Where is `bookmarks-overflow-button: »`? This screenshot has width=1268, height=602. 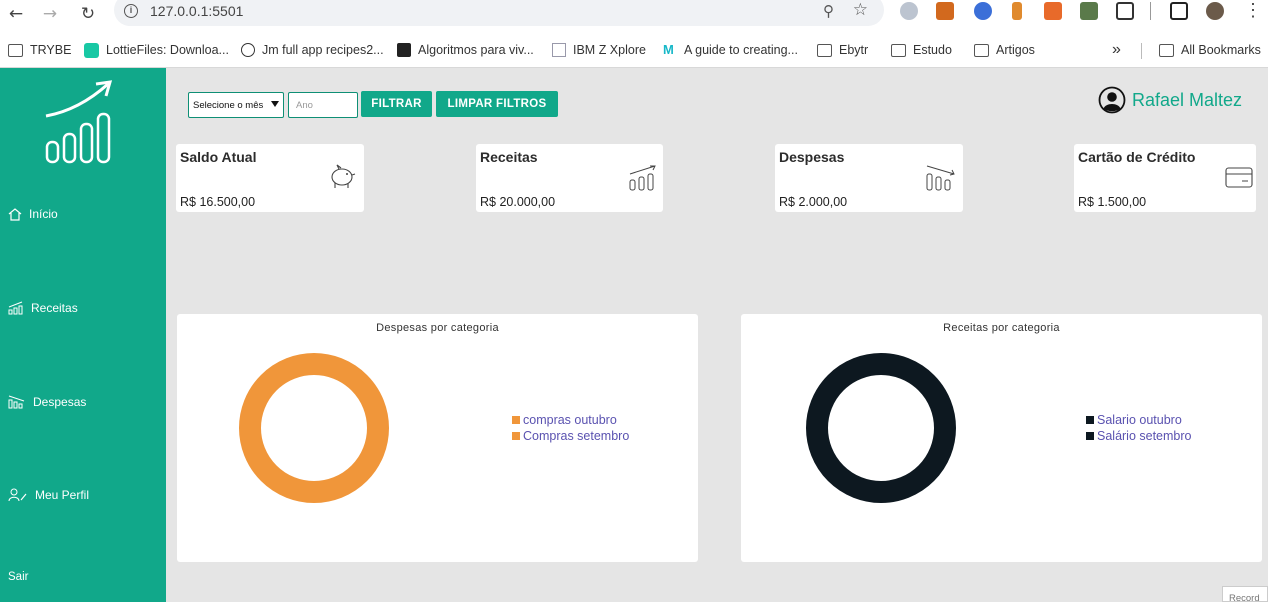
bookmarks-overflow-button: » is located at coordinates (1116, 50).